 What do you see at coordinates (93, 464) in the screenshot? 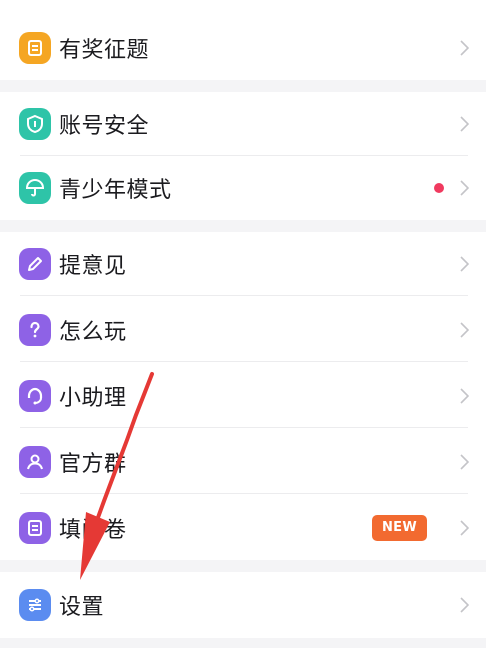
I see `menu-item-label: 官方群` at bounding box center [93, 464].